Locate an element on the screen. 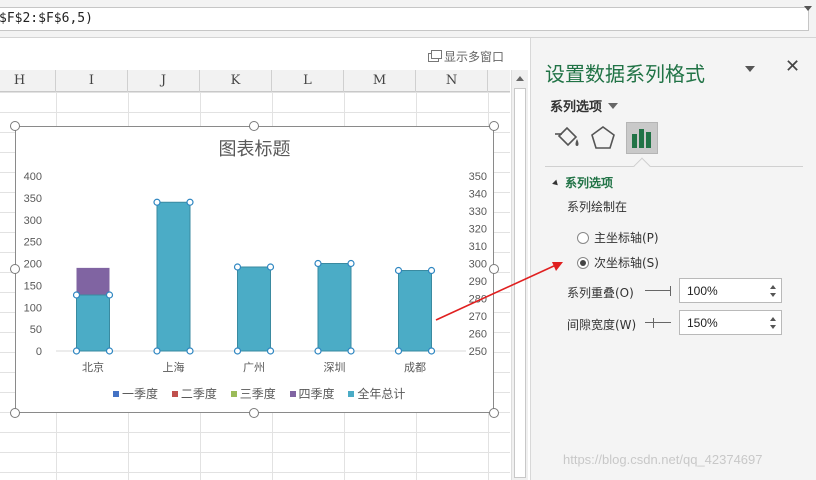 The width and height of the screenshot is (816, 480). pane-options-chevron-down-icon is located at coordinates (750, 69).